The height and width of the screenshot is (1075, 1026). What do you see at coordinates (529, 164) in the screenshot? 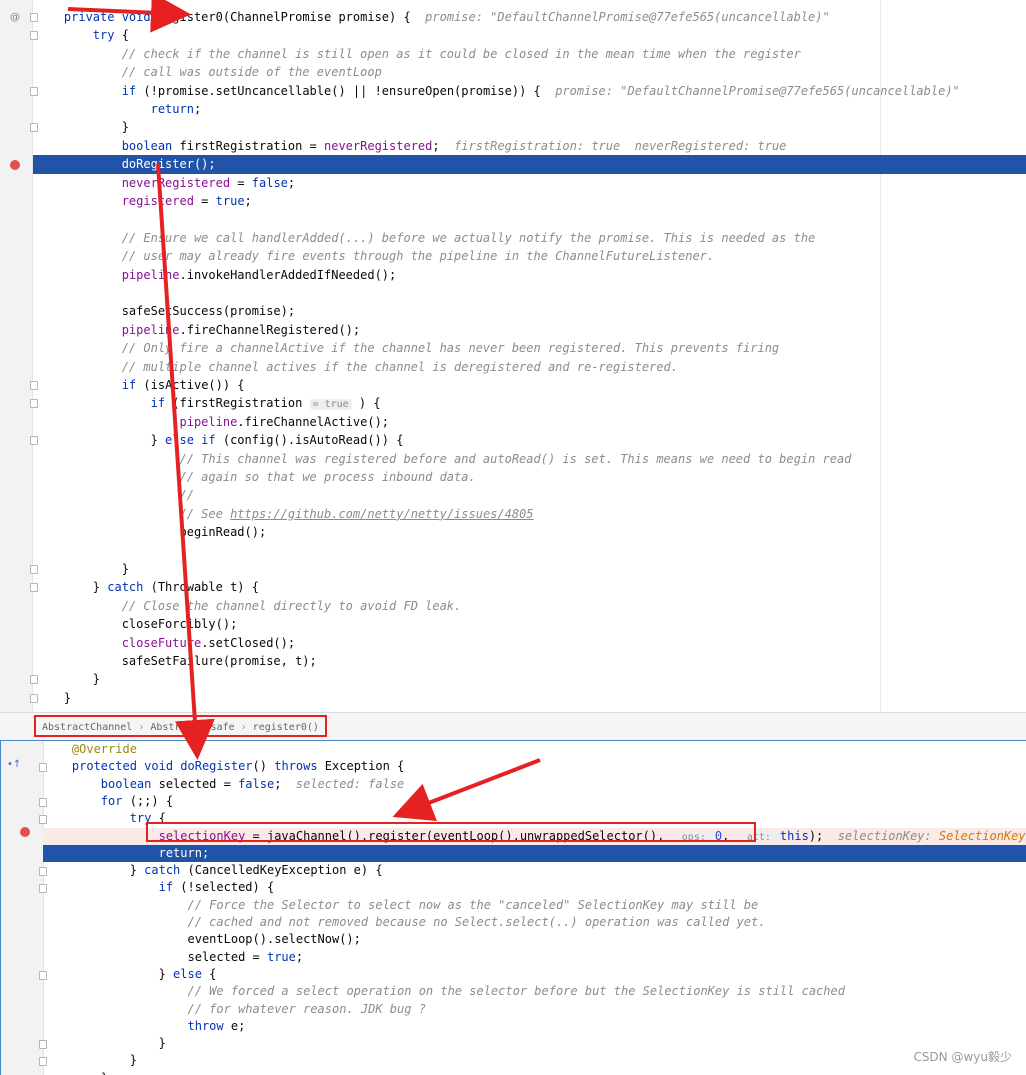
I see `code-line: doRegister();` at bounding box center [529, 164].